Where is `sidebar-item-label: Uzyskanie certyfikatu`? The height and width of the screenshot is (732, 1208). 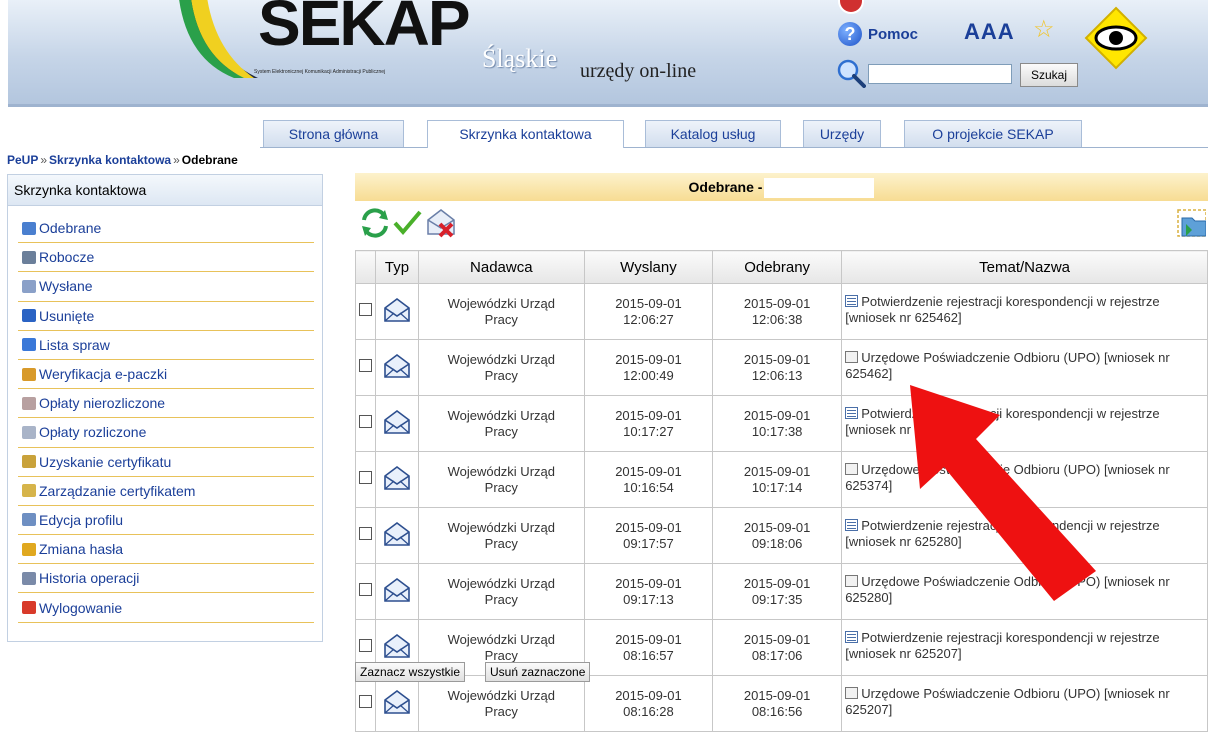
sidebar-item-label: Uzyskanie certyfikatu is located at coordinates (105, 461).